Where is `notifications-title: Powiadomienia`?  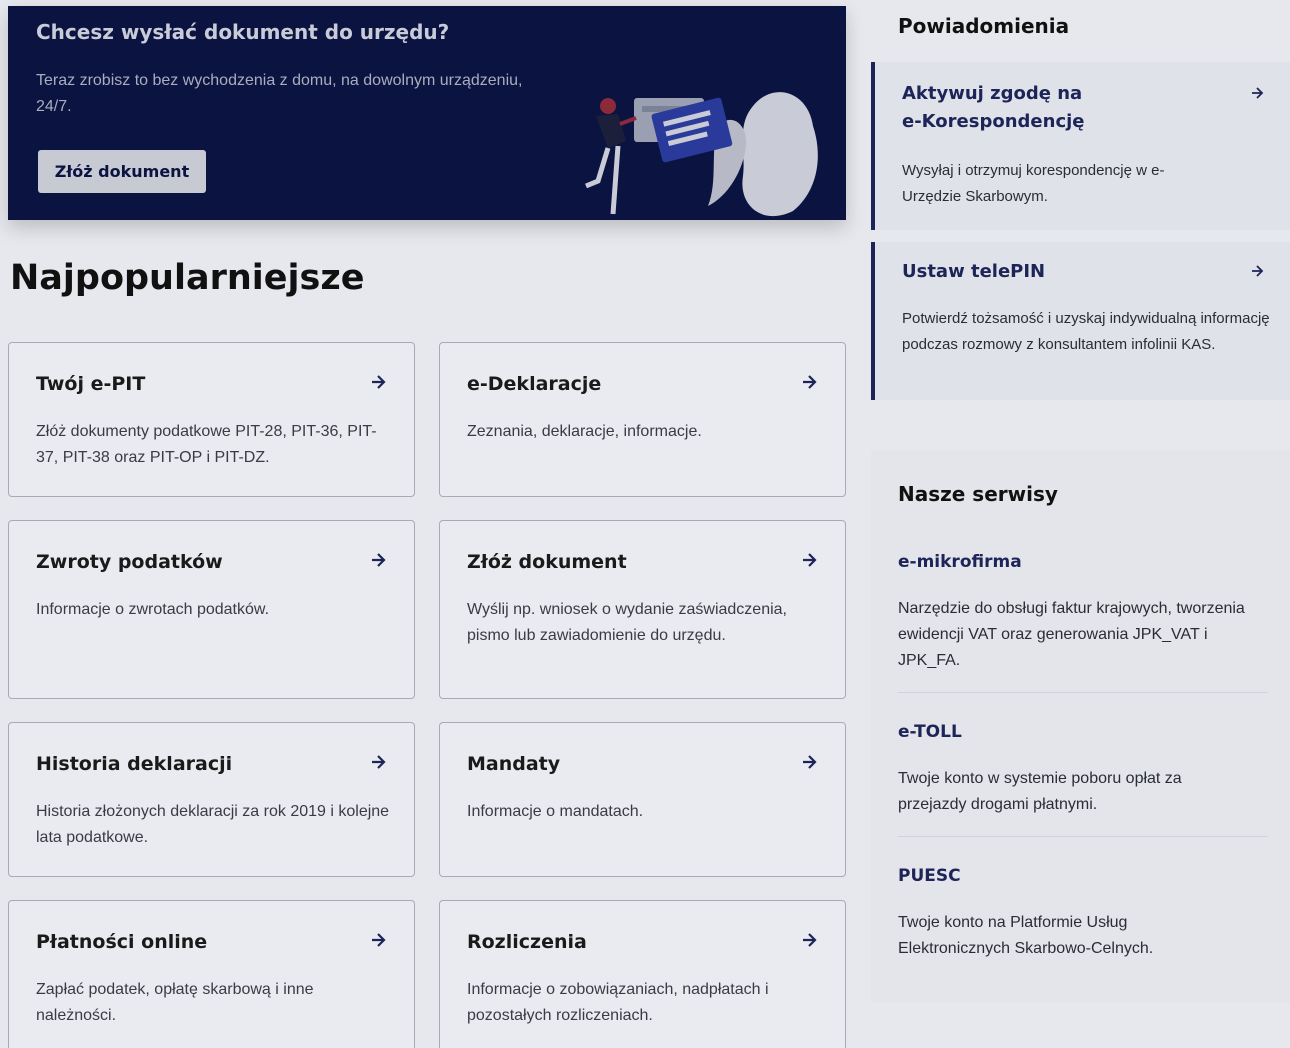 notifications-title: Powiadomienia is located at coordinates (984, 26).